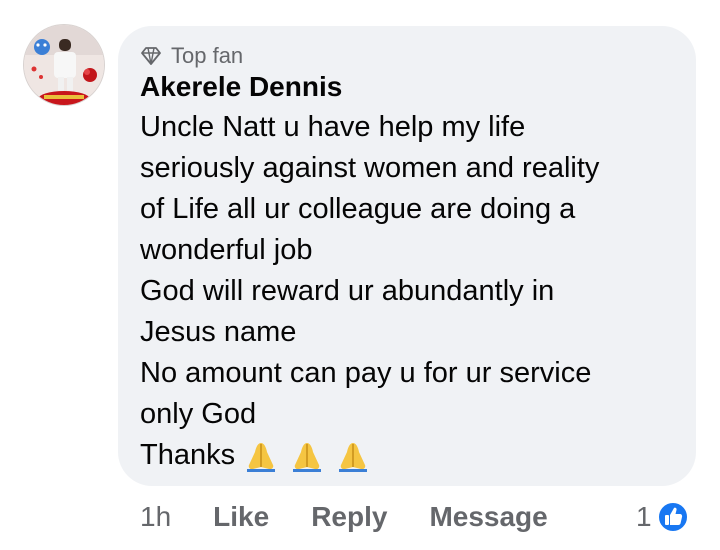 This screenshot has width=720, height=550. What do you see at coordinates (151, 56) in the screenshot?
I see `diamond-icon` at bounding box center [151, 56].